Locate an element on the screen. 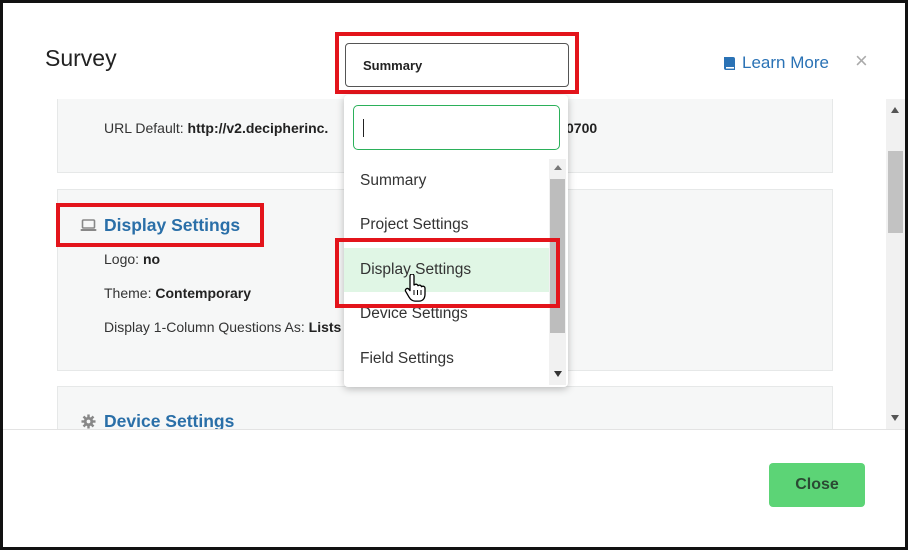 This screenshot has width=908, height=550. learn-more-link: Learn More is located at coordinates (776, 63).